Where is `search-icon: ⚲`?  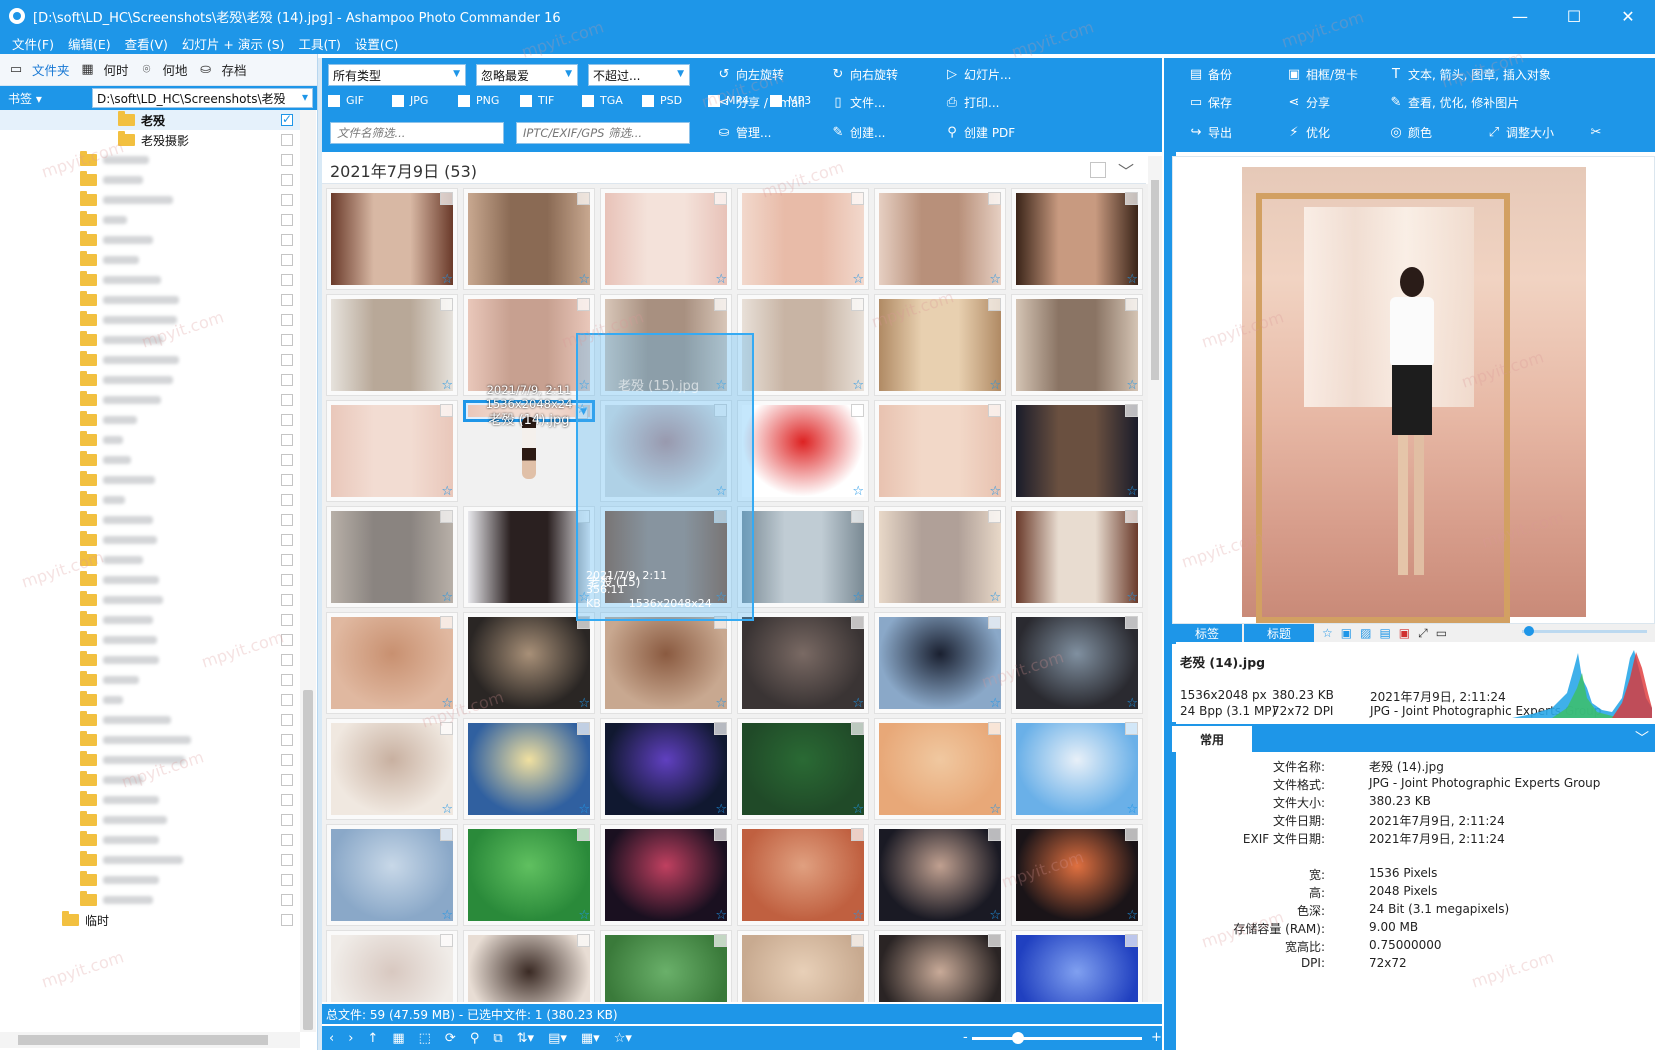 search-icon: ⚲ is located at coordinates (475, 1038).